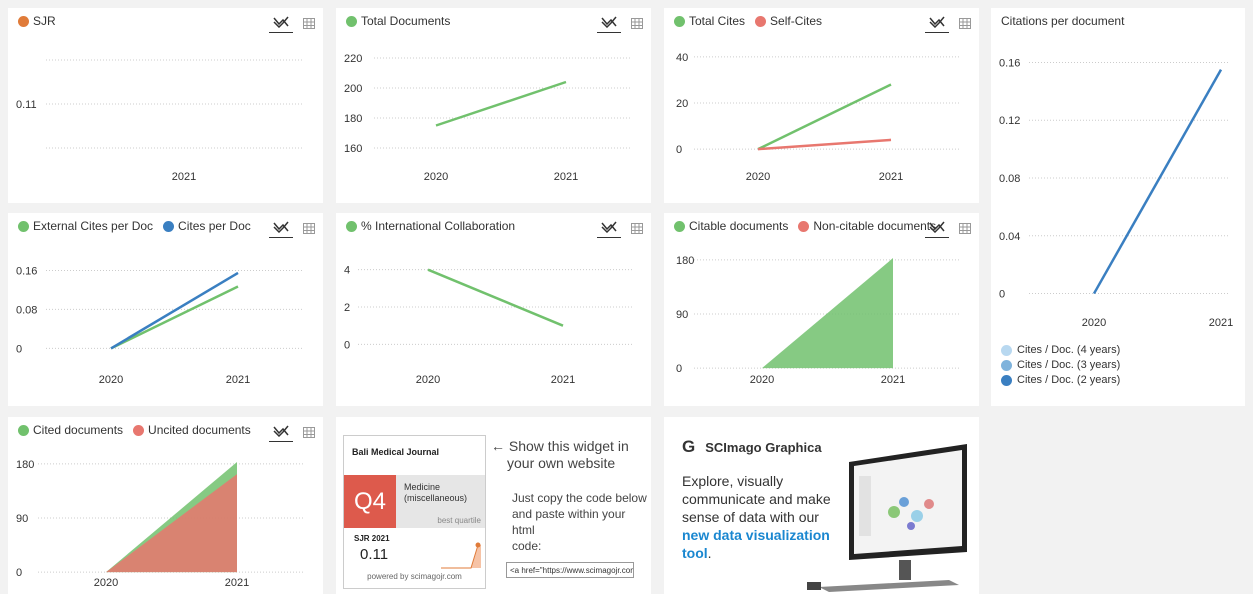 This screenshot has width=1253, height=594. What do you see at coordinates (436, 498) in the screenshot?
I see `category-subname: (miscellaneous)` at bounding box center [436, 498].